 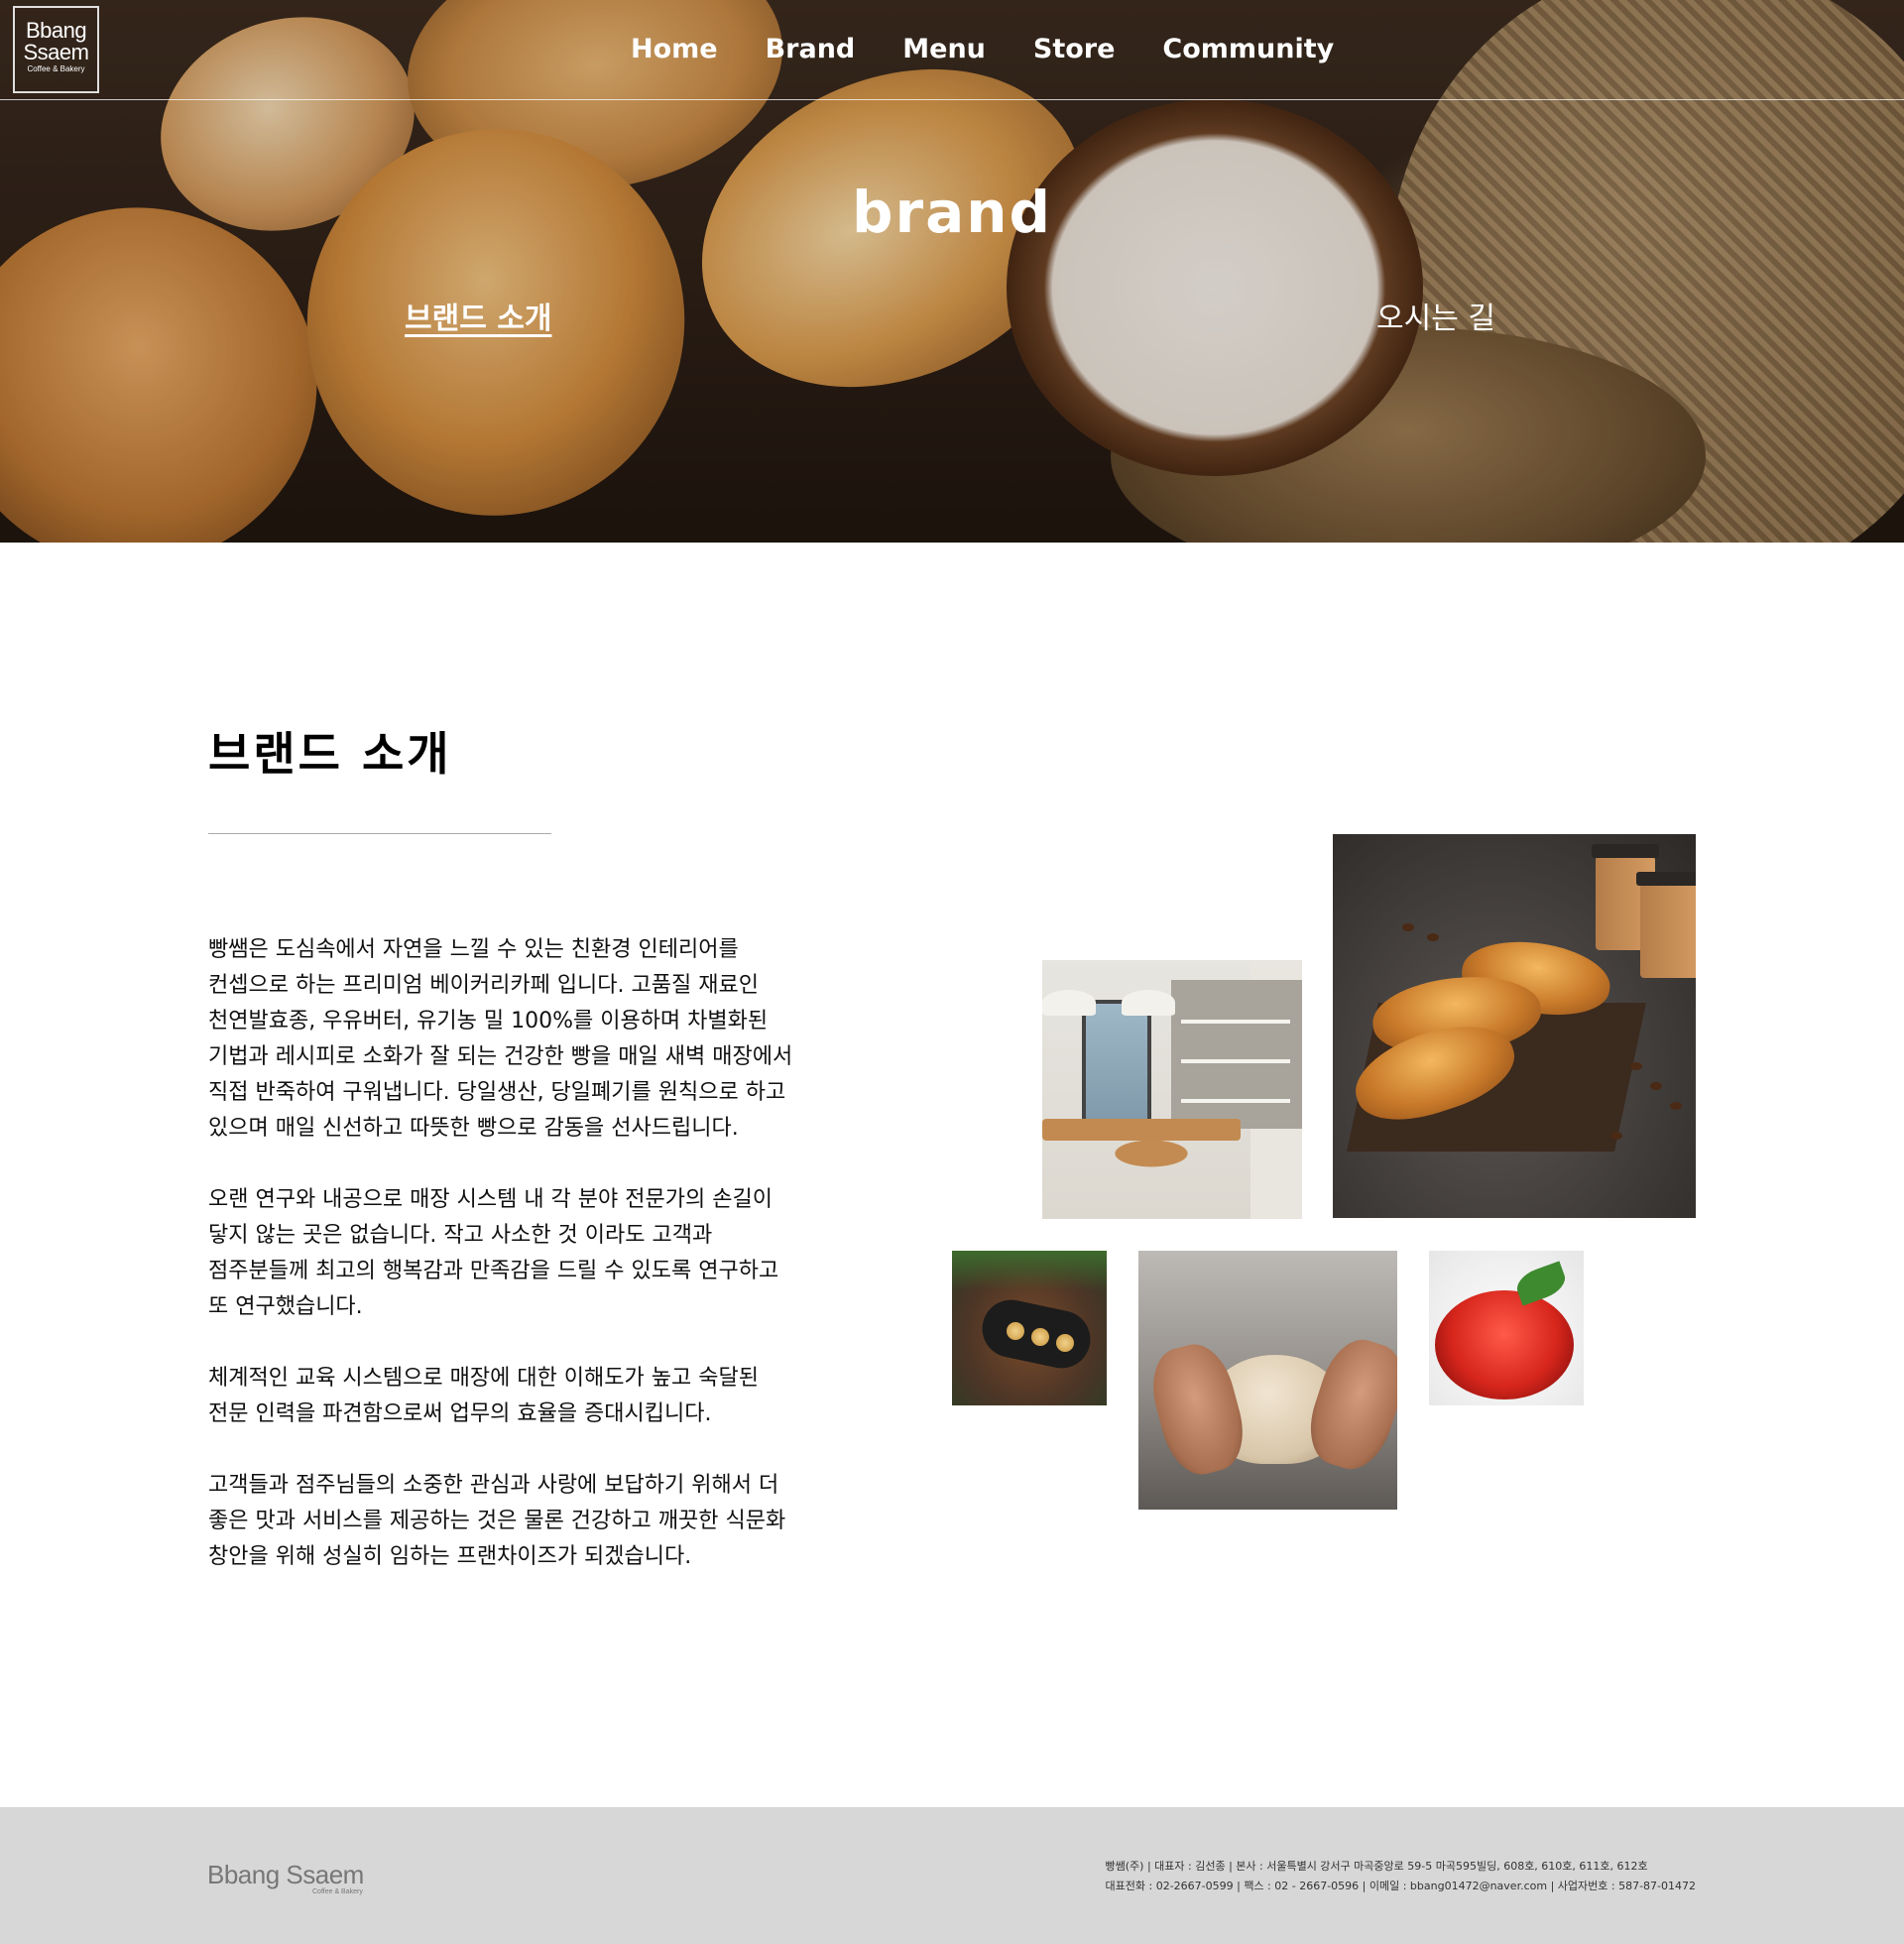 What do you see at coordinates (1141, 1130) in the screenshot?
I see `wooden-table` at bounding box center [1141, 1130].